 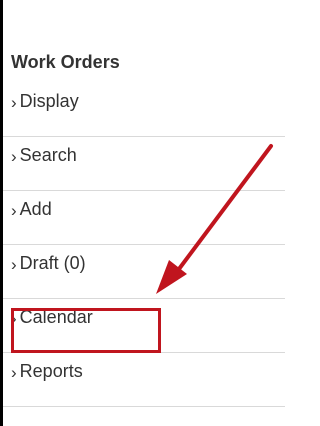 I want to click on section-title: Work Orders, so click(x=65, y=62).